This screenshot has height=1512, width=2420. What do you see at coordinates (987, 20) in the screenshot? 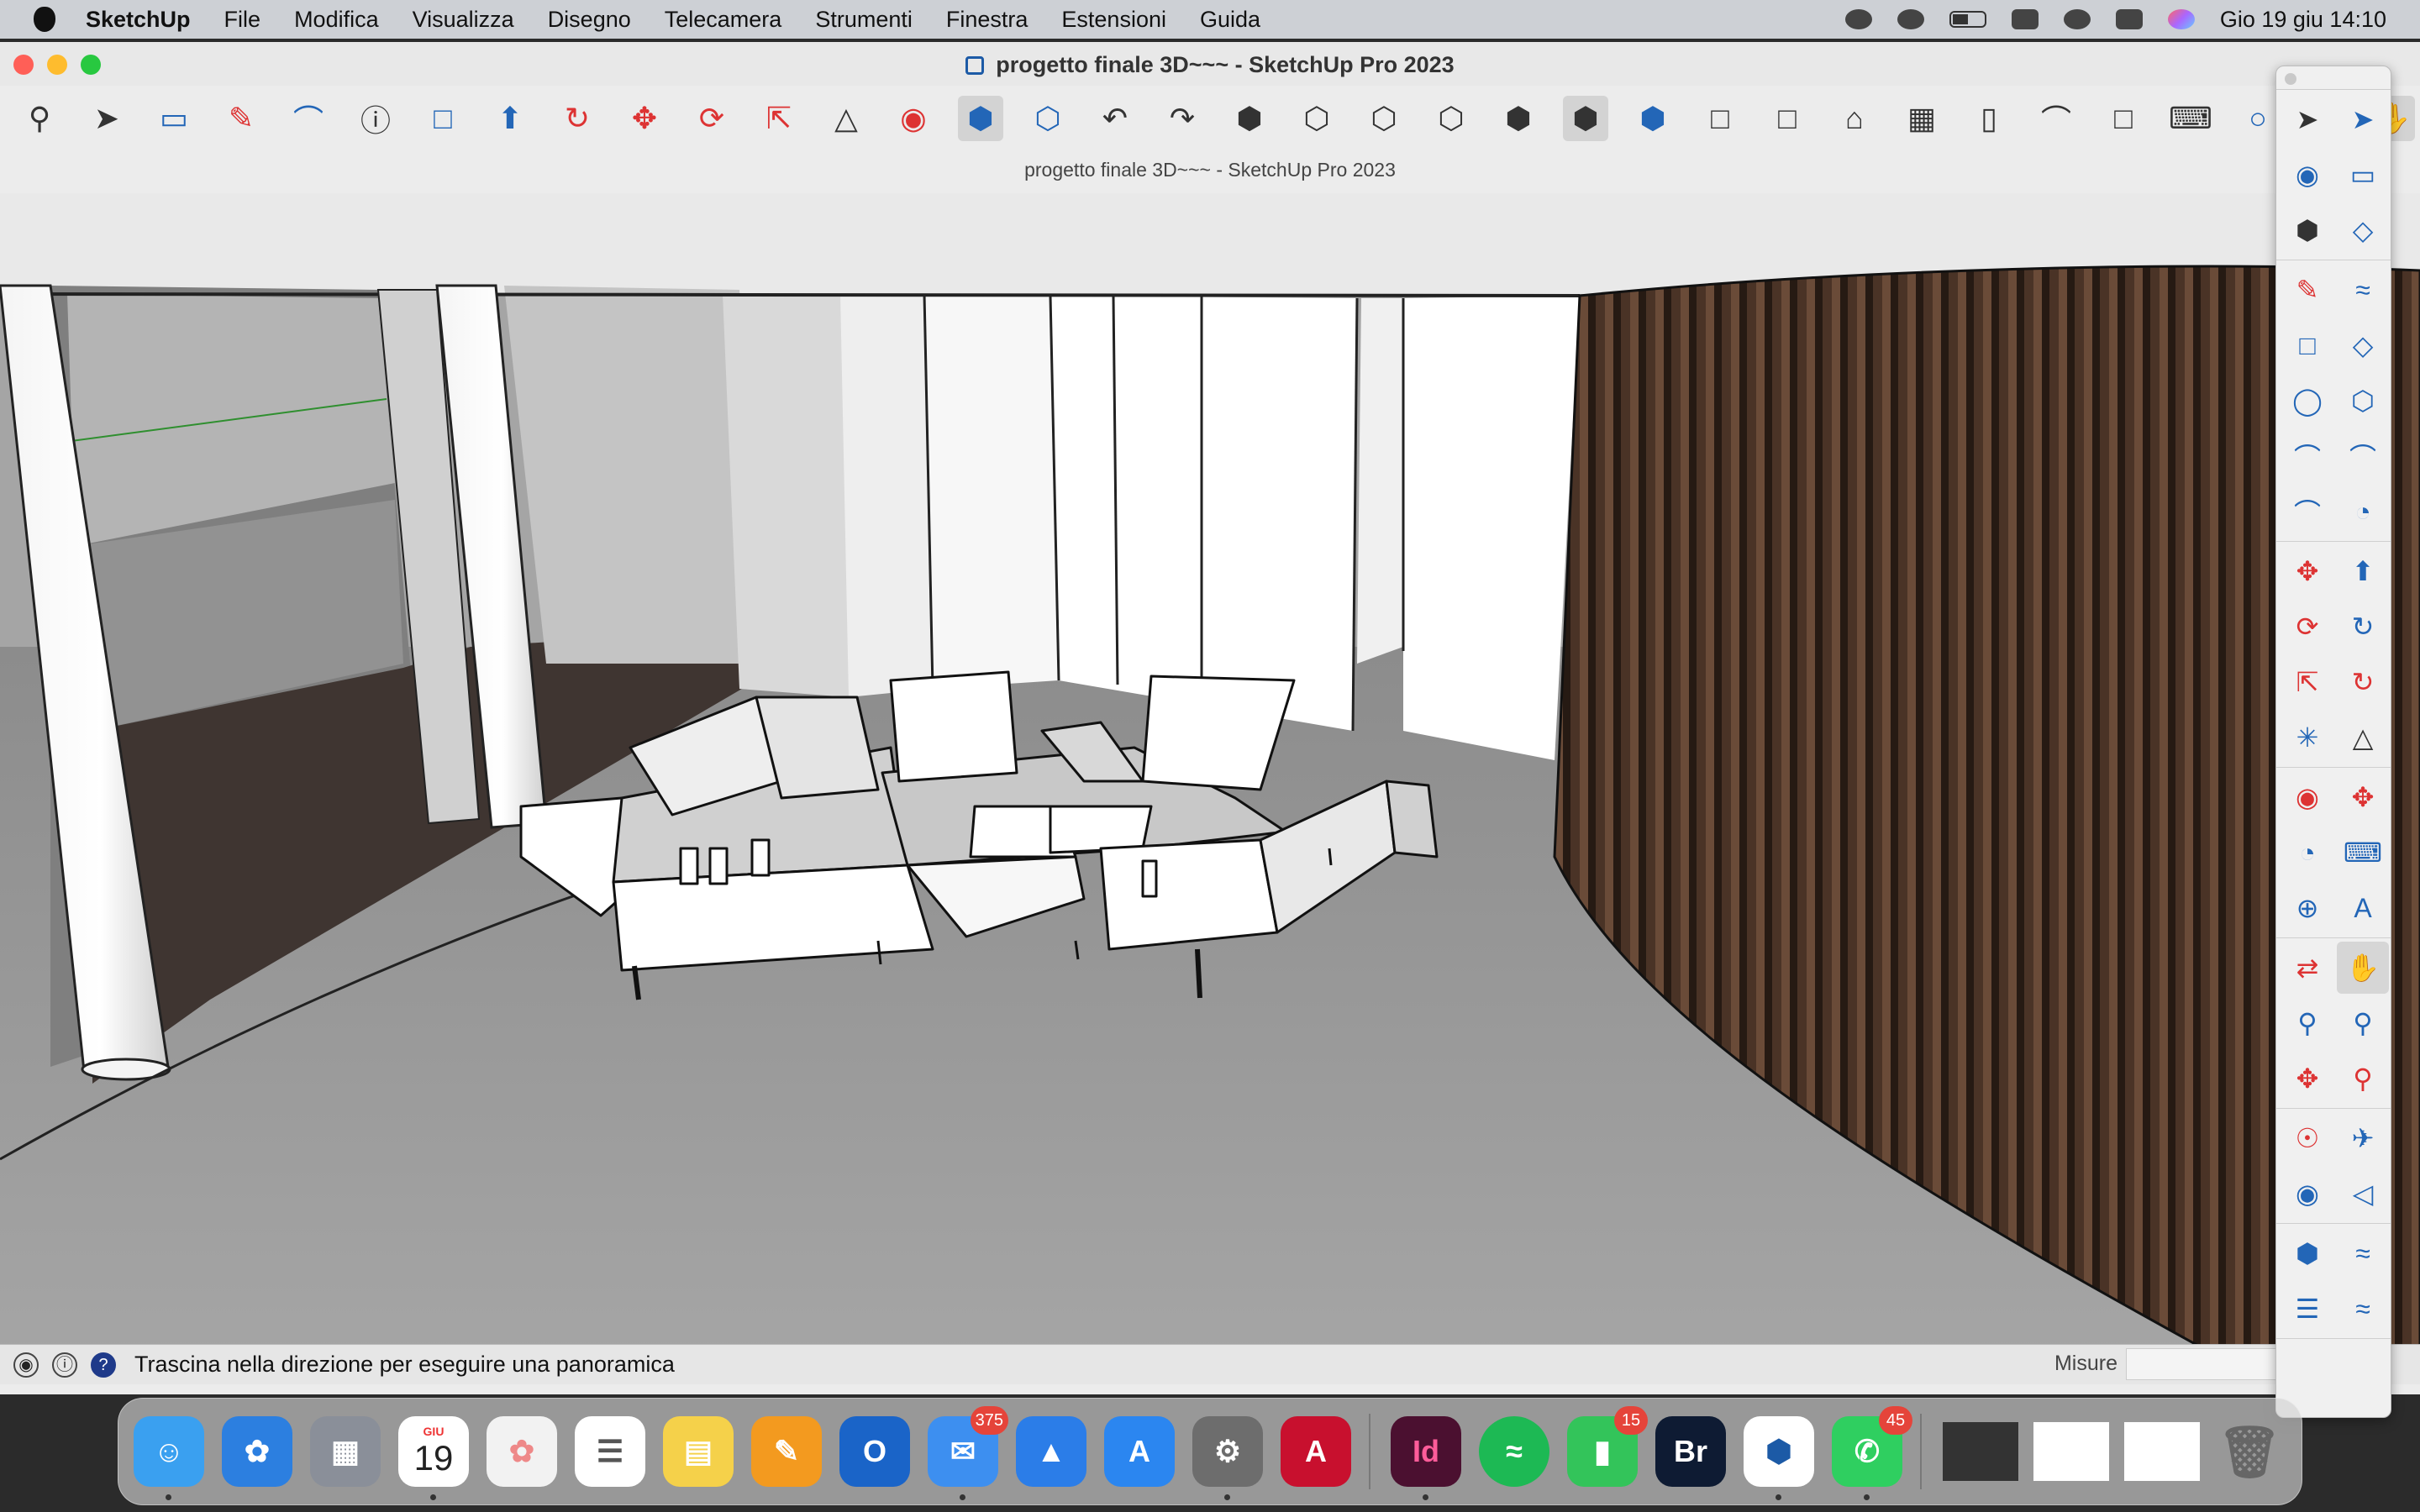
I see `menu-finestra: Finestra` at bounding box center [987, 20].